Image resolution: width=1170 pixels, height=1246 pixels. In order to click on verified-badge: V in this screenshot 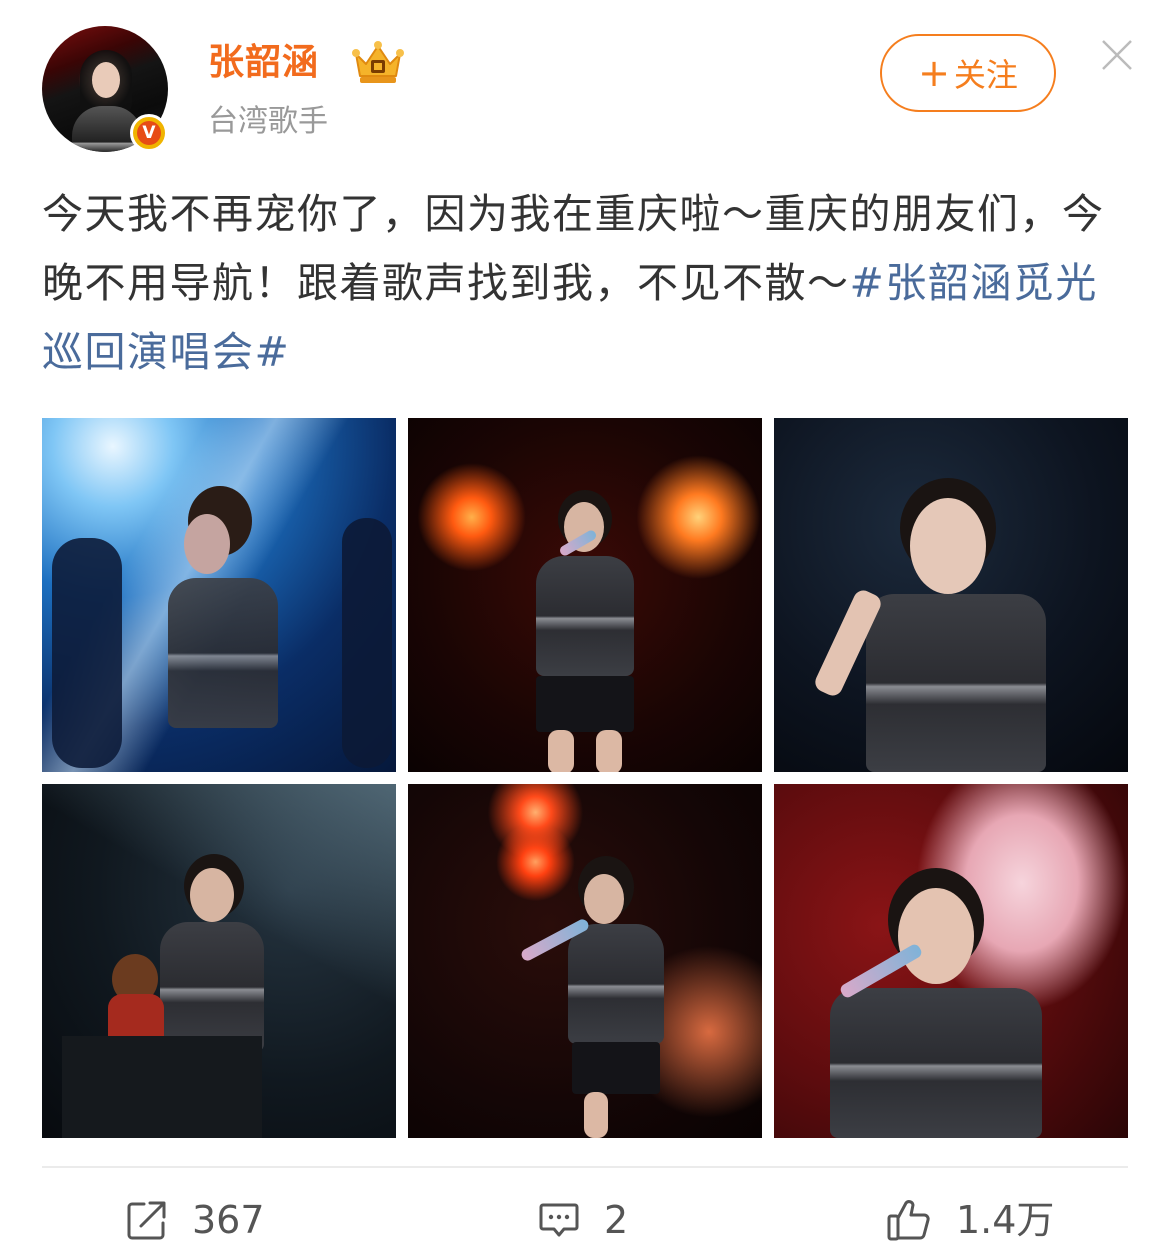, I will do `click(149, 133)`.